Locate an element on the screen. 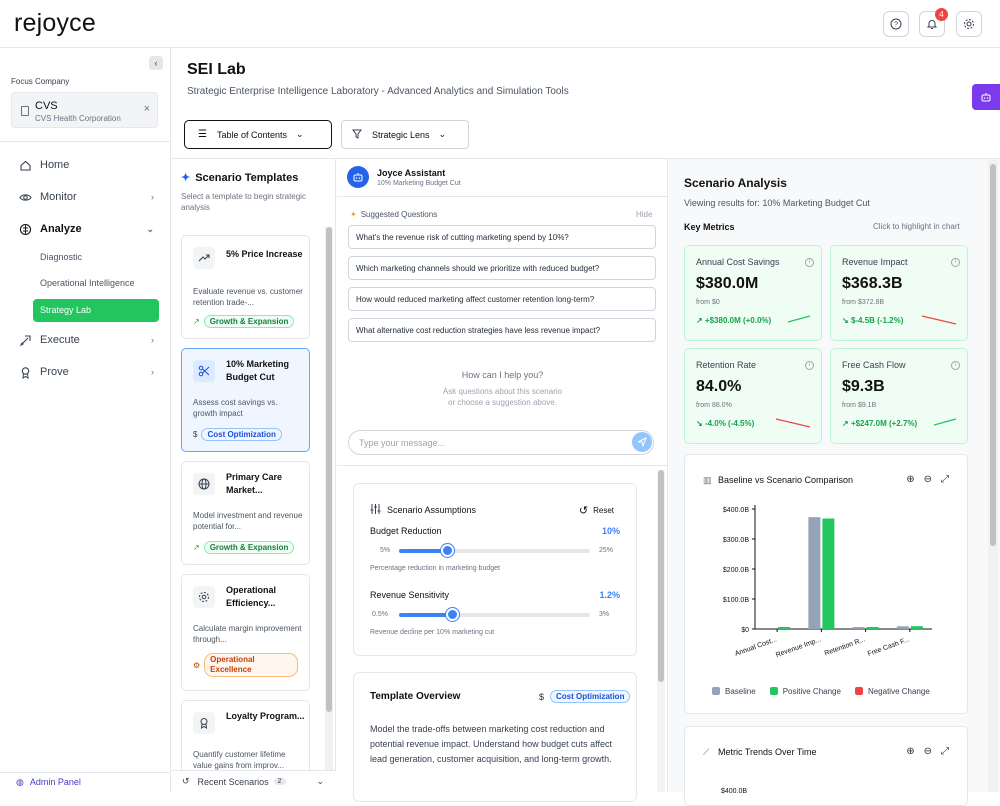 This screenshot has width=1000, height=806. help-line: or choose a suggestion above. is located at coordinates (502, 402).